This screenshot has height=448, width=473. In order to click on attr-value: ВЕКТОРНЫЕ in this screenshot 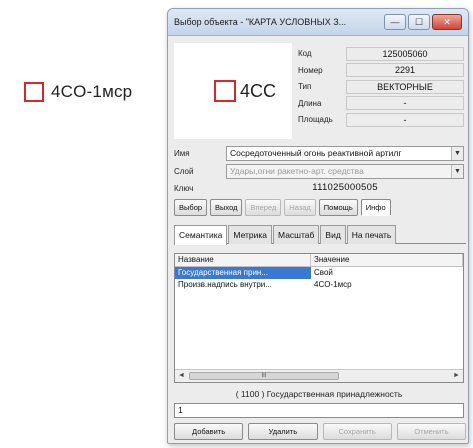, I will do `click(405, 86)`.